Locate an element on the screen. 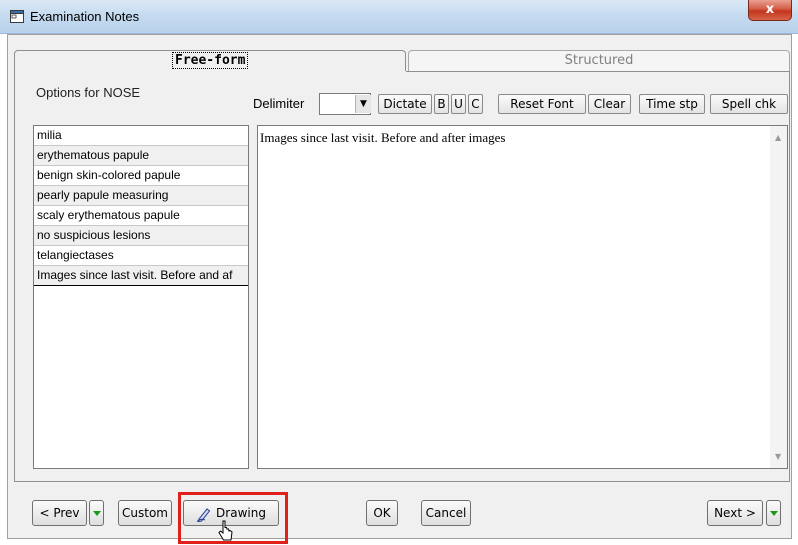 This screenshot has width=798, height=545. tab-structured: Structured is located at coordinates (599, 61).